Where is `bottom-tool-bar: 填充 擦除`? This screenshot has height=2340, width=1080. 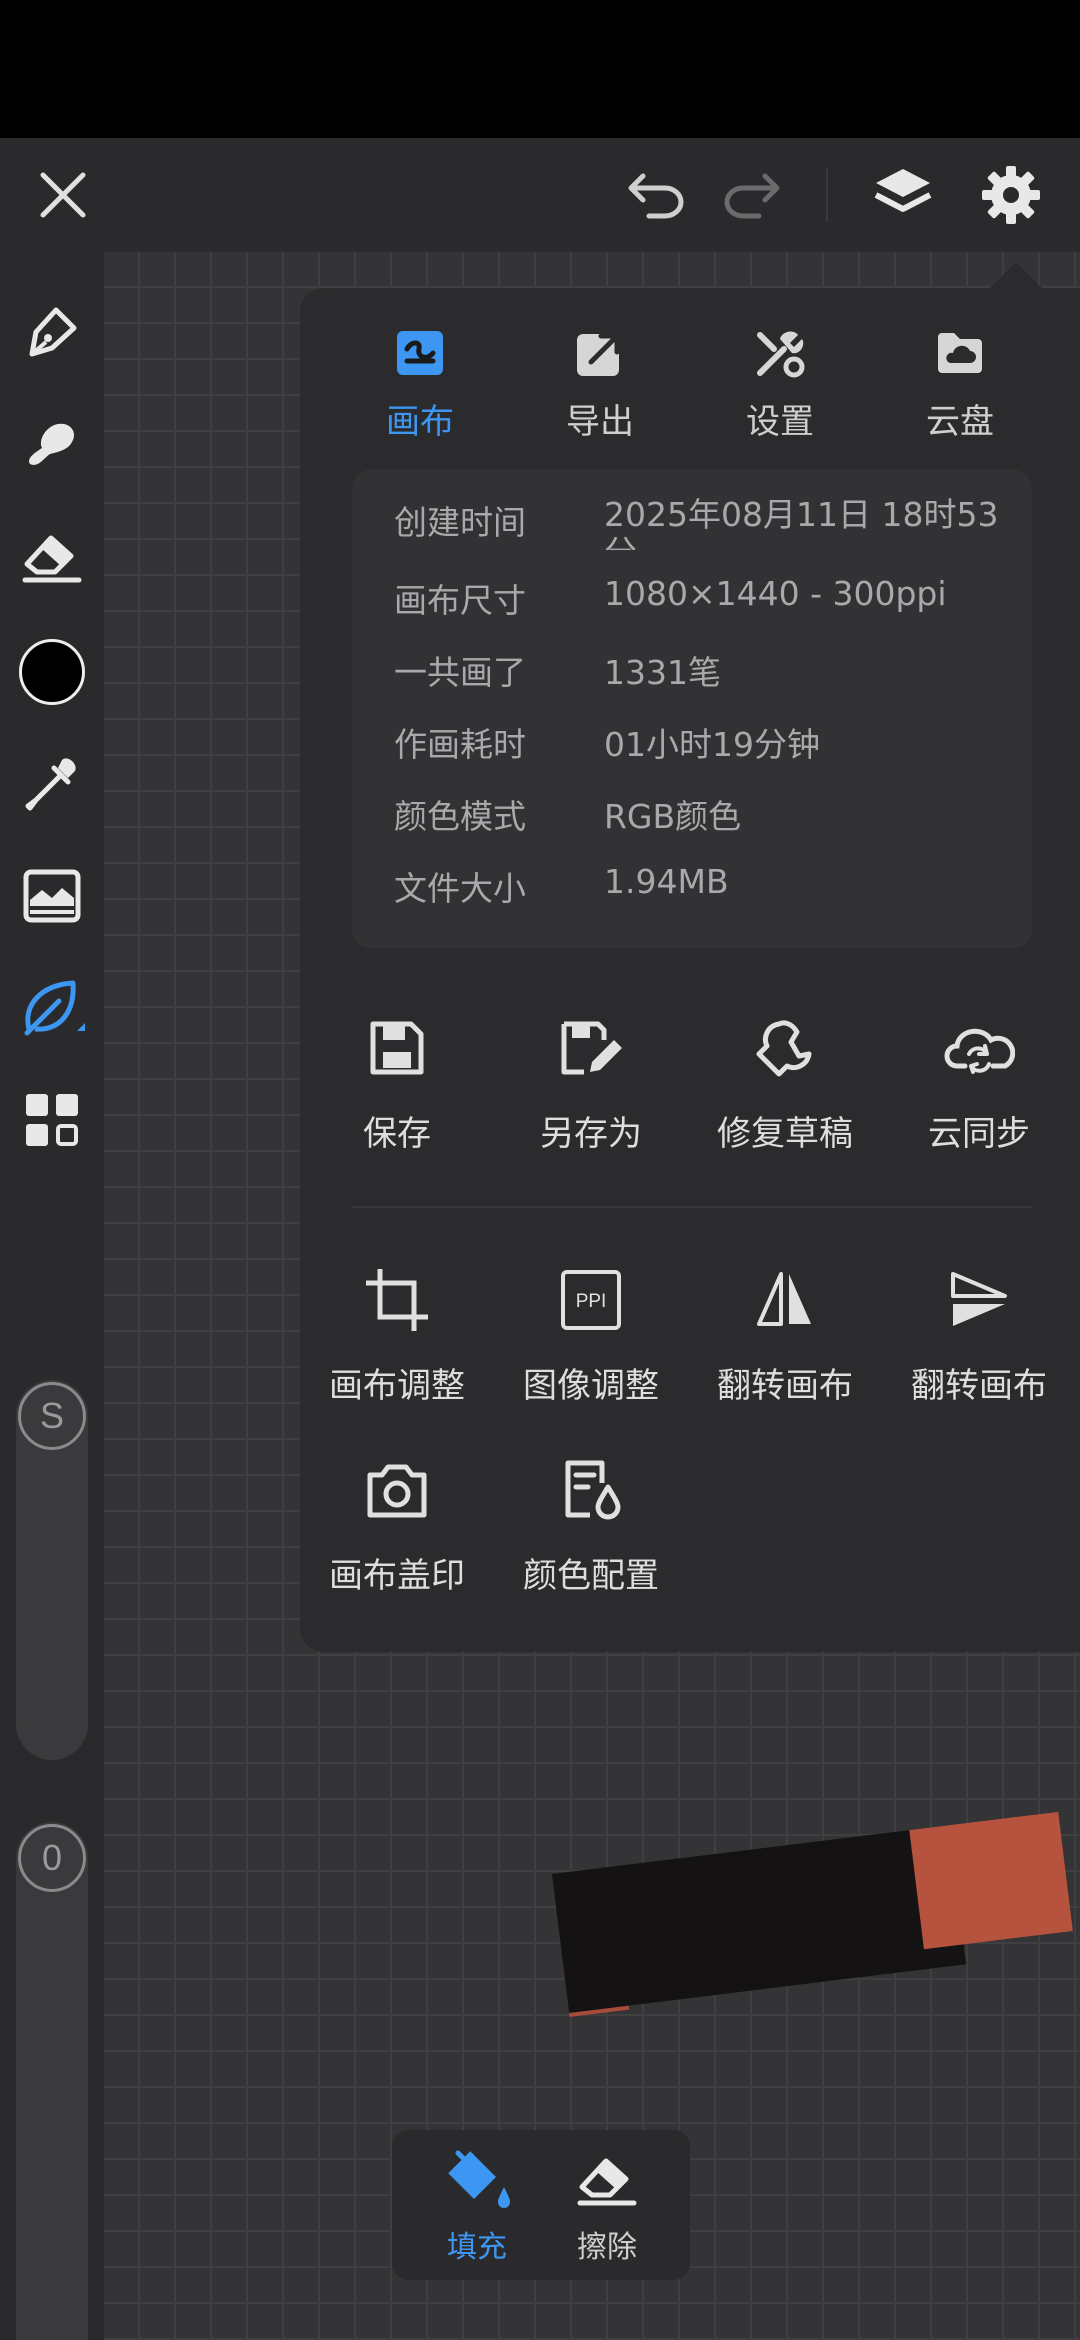
bottom-tool-bar: 填充 擦除 is located at coordinates (541, 2205).